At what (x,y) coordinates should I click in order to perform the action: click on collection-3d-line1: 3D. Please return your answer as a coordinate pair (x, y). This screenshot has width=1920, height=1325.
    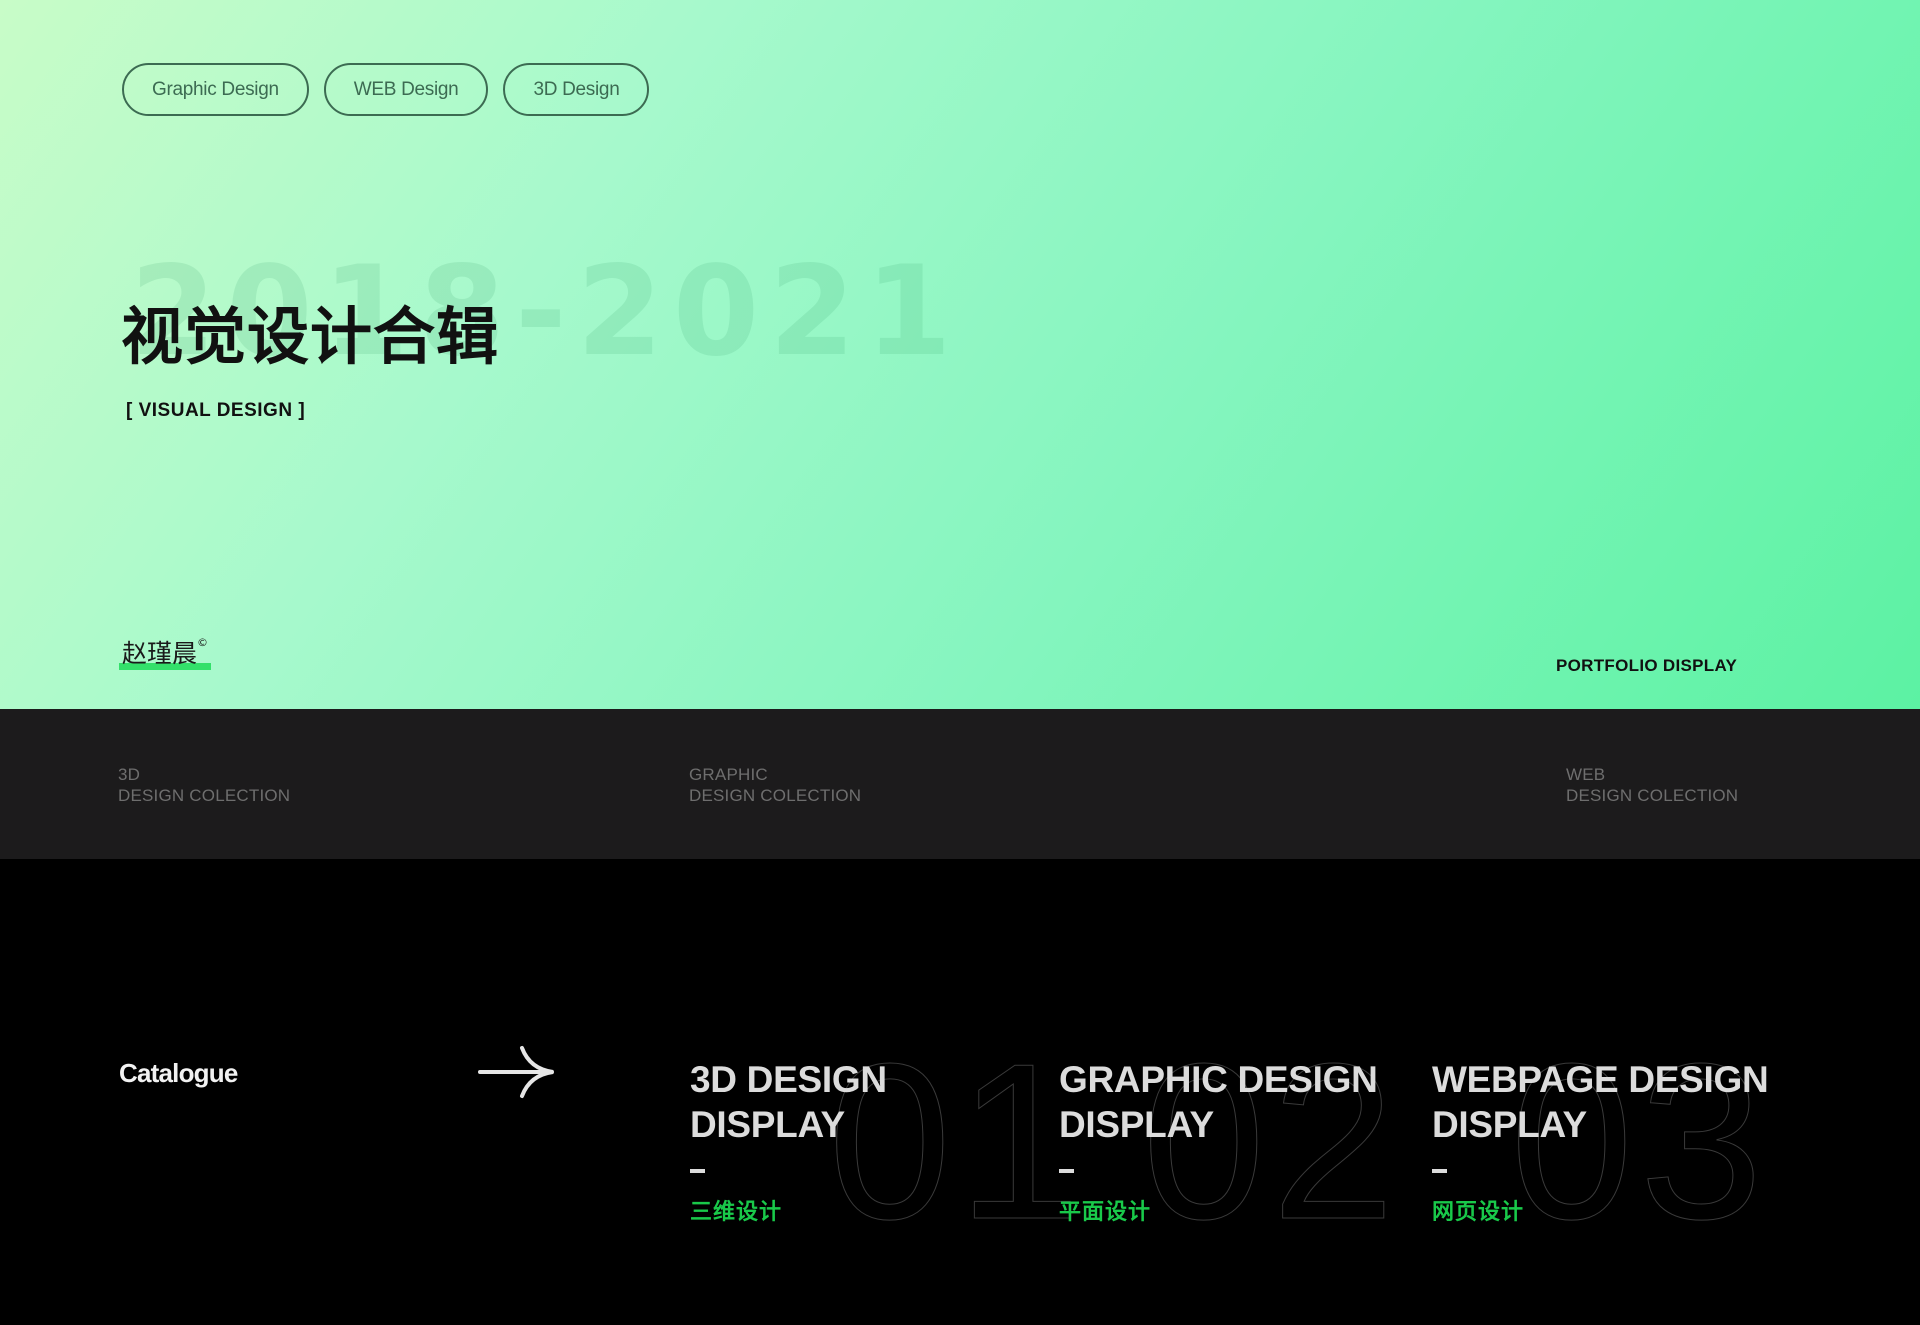
    Looking at the image, I should click on (129, 774).